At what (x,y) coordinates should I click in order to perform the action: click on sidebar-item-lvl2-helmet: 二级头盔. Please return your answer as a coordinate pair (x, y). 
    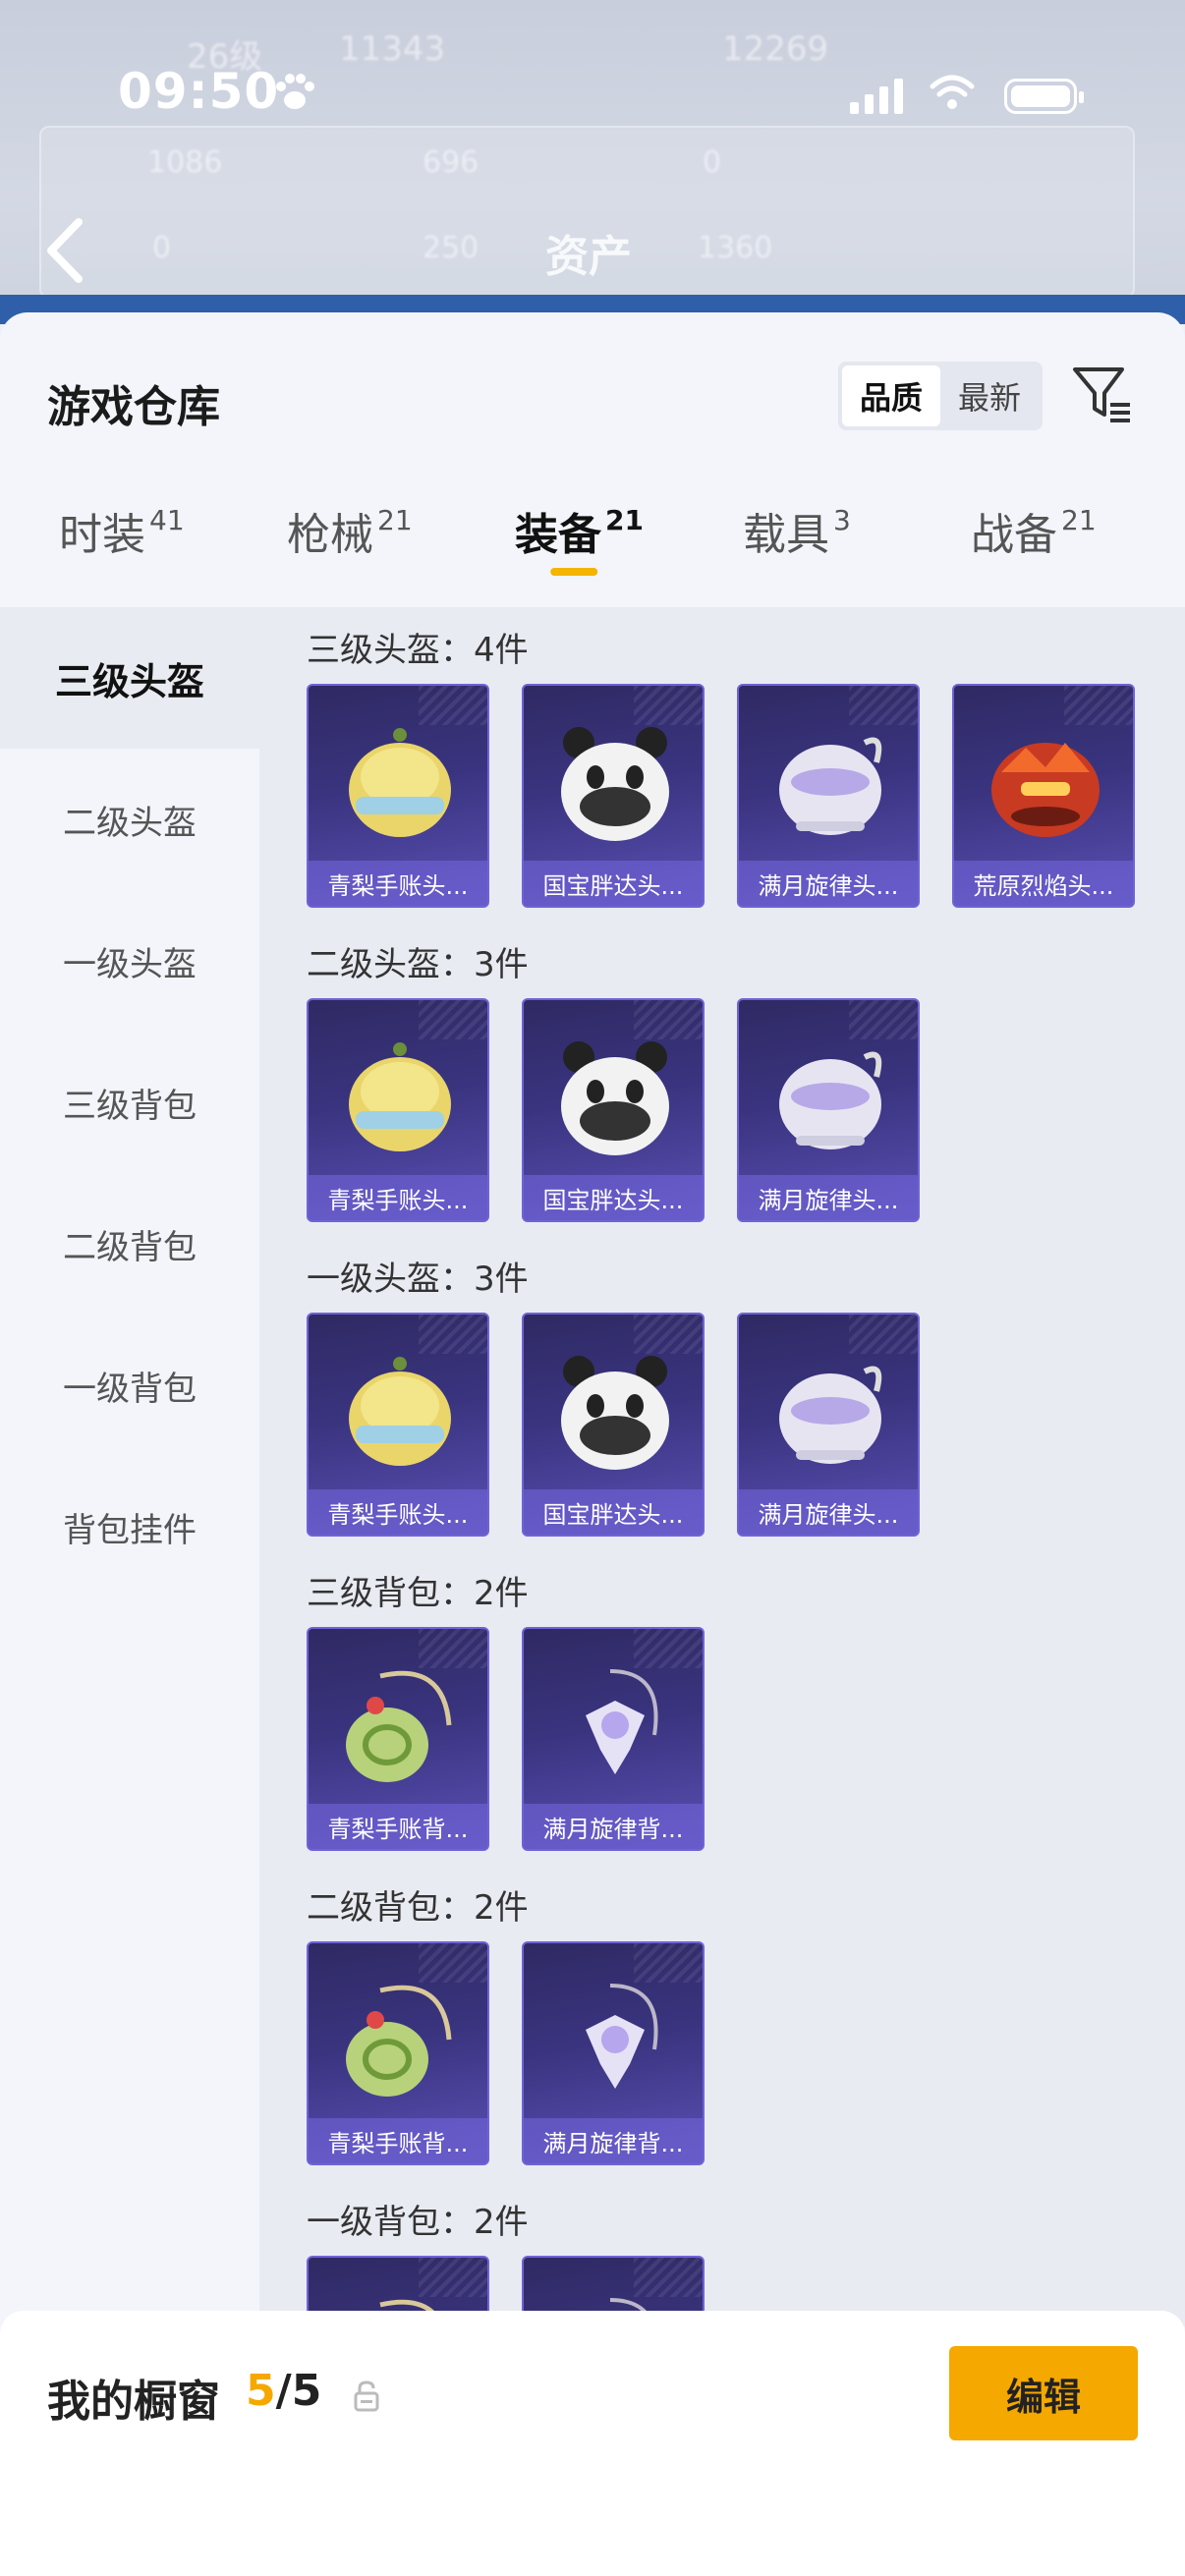
    Looking at the image, I should click on (130, 819).